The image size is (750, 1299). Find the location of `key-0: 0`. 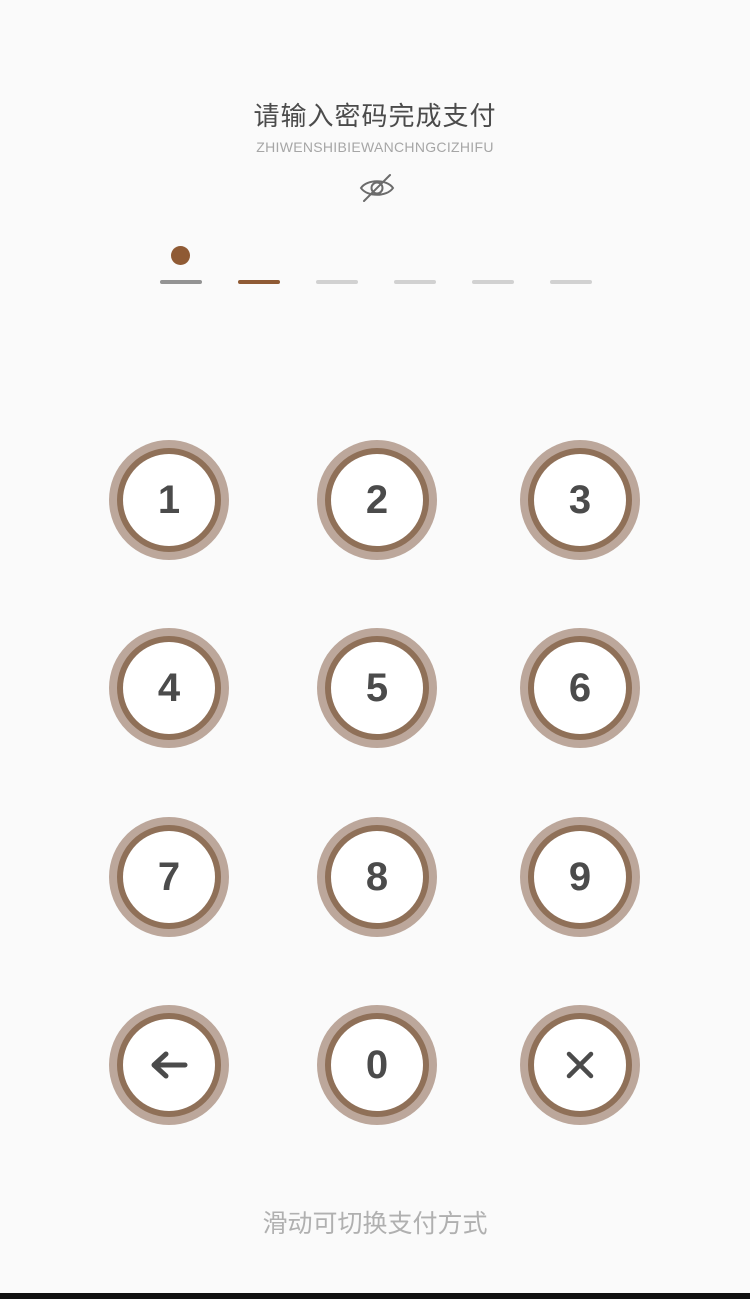

key-0: 0 is located at coordinates (377, 1065).